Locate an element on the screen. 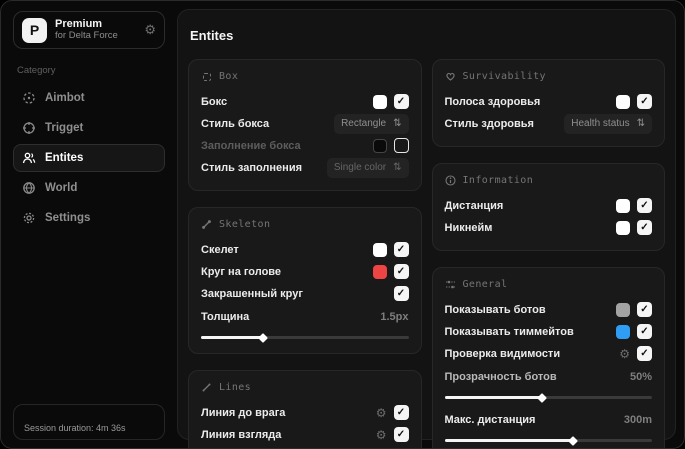 Image resolution: width=685 pixels, height=449 pixels. card-skeleton: Skeleton Скелет Круг на голове is located at coordinates (305, 280).